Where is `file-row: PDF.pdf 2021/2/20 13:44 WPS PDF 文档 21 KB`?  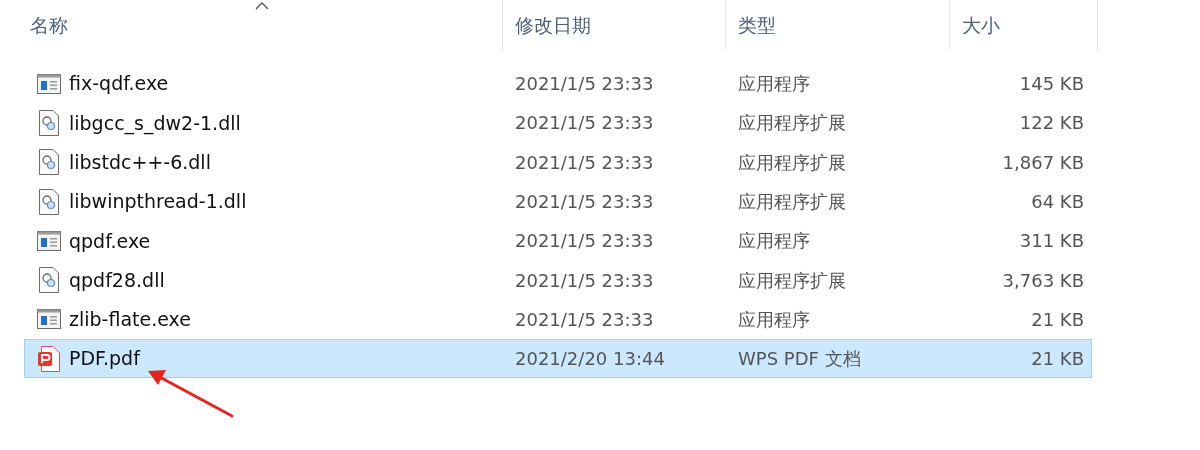 file-row: PDF.pdf 2021/2/20 13:44 WPS PDF 文档 21 KB is located at coordinates (558, 359).